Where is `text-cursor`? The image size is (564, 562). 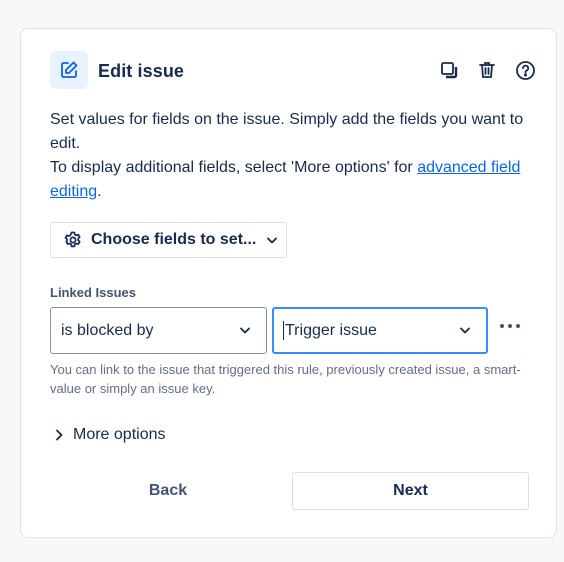 text-cursor is located at coordinates (283, 330).